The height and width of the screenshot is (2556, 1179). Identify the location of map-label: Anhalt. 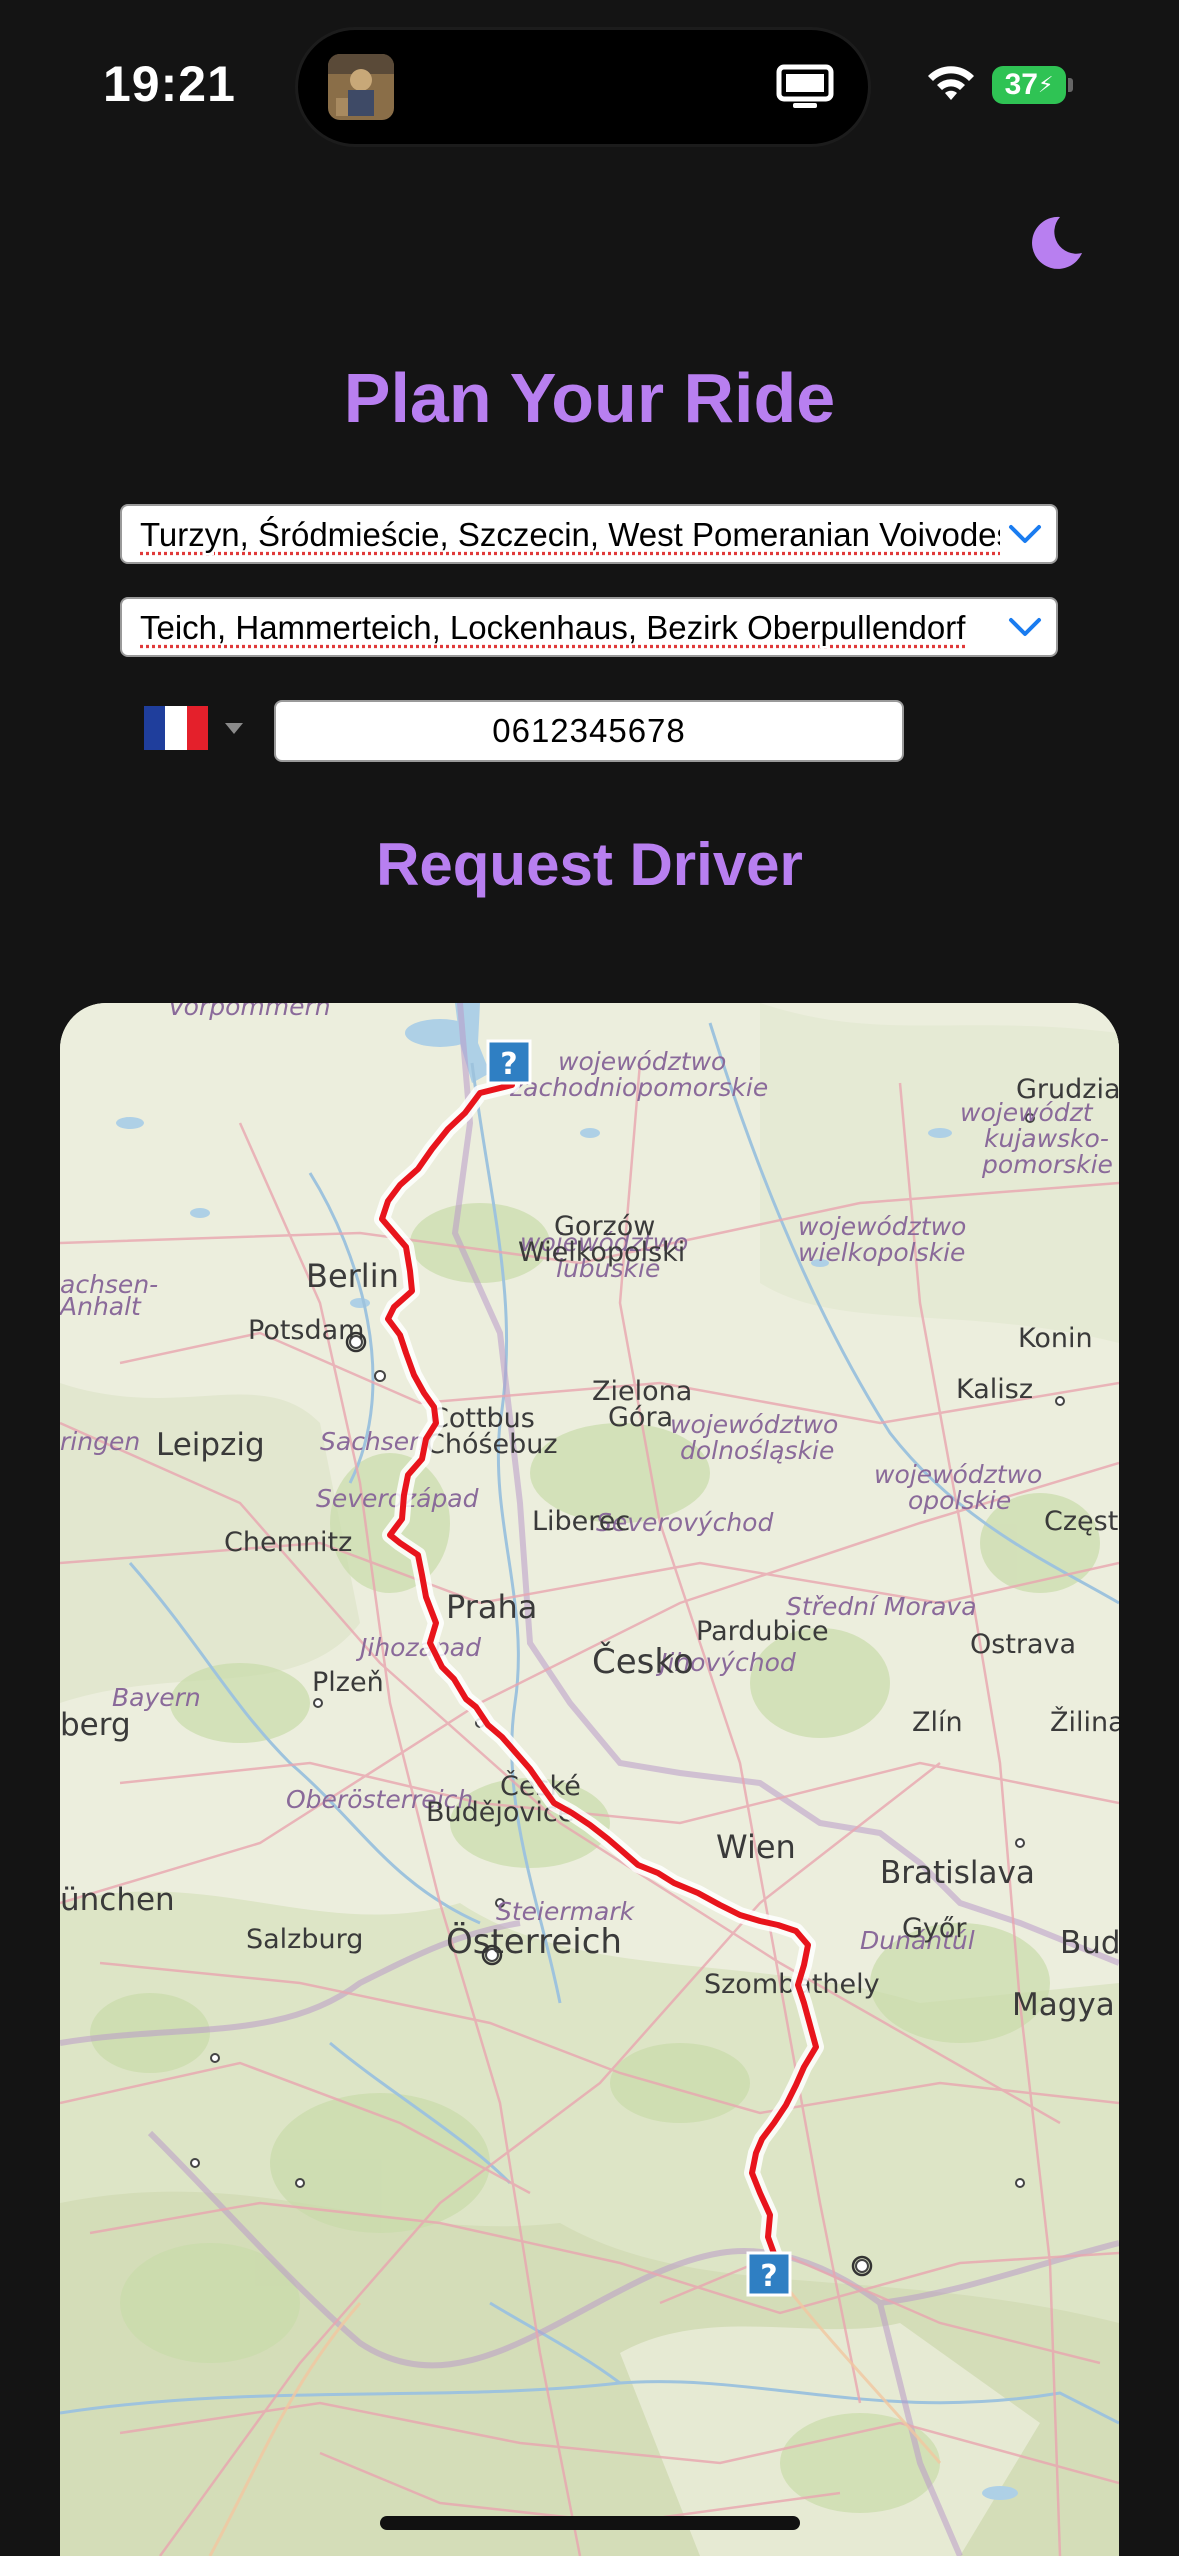
(101, 1306).